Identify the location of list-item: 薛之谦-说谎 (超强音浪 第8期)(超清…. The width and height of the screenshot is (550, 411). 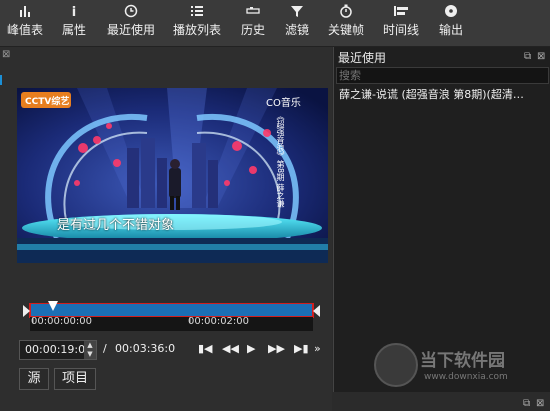
(444, 94).